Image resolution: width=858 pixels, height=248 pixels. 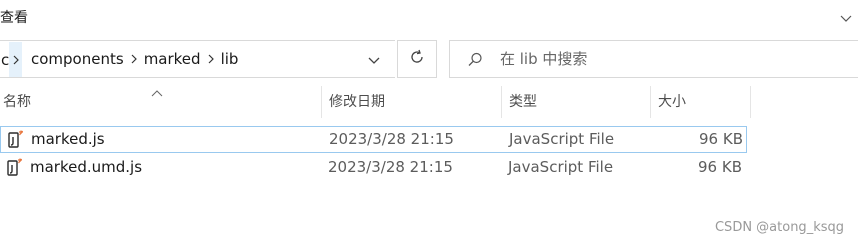 I want to click on refresh-button, so click(x=417, y=59).